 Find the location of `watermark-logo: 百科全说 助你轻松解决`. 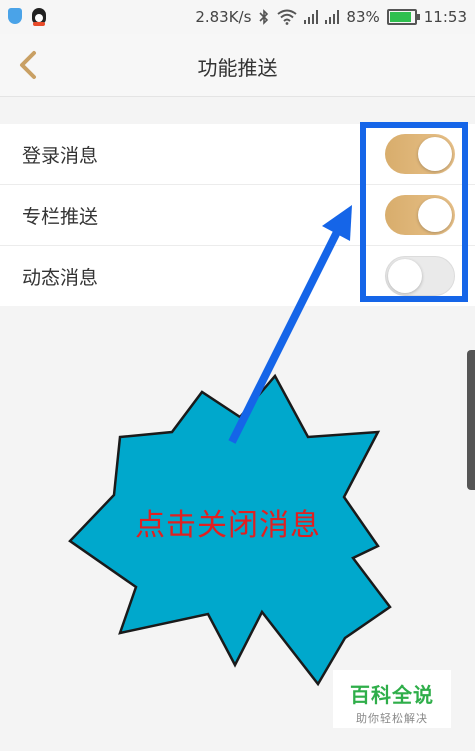

watermark-logo: 百科全说 助你轻松解决 is located at coordinates (392, 699).